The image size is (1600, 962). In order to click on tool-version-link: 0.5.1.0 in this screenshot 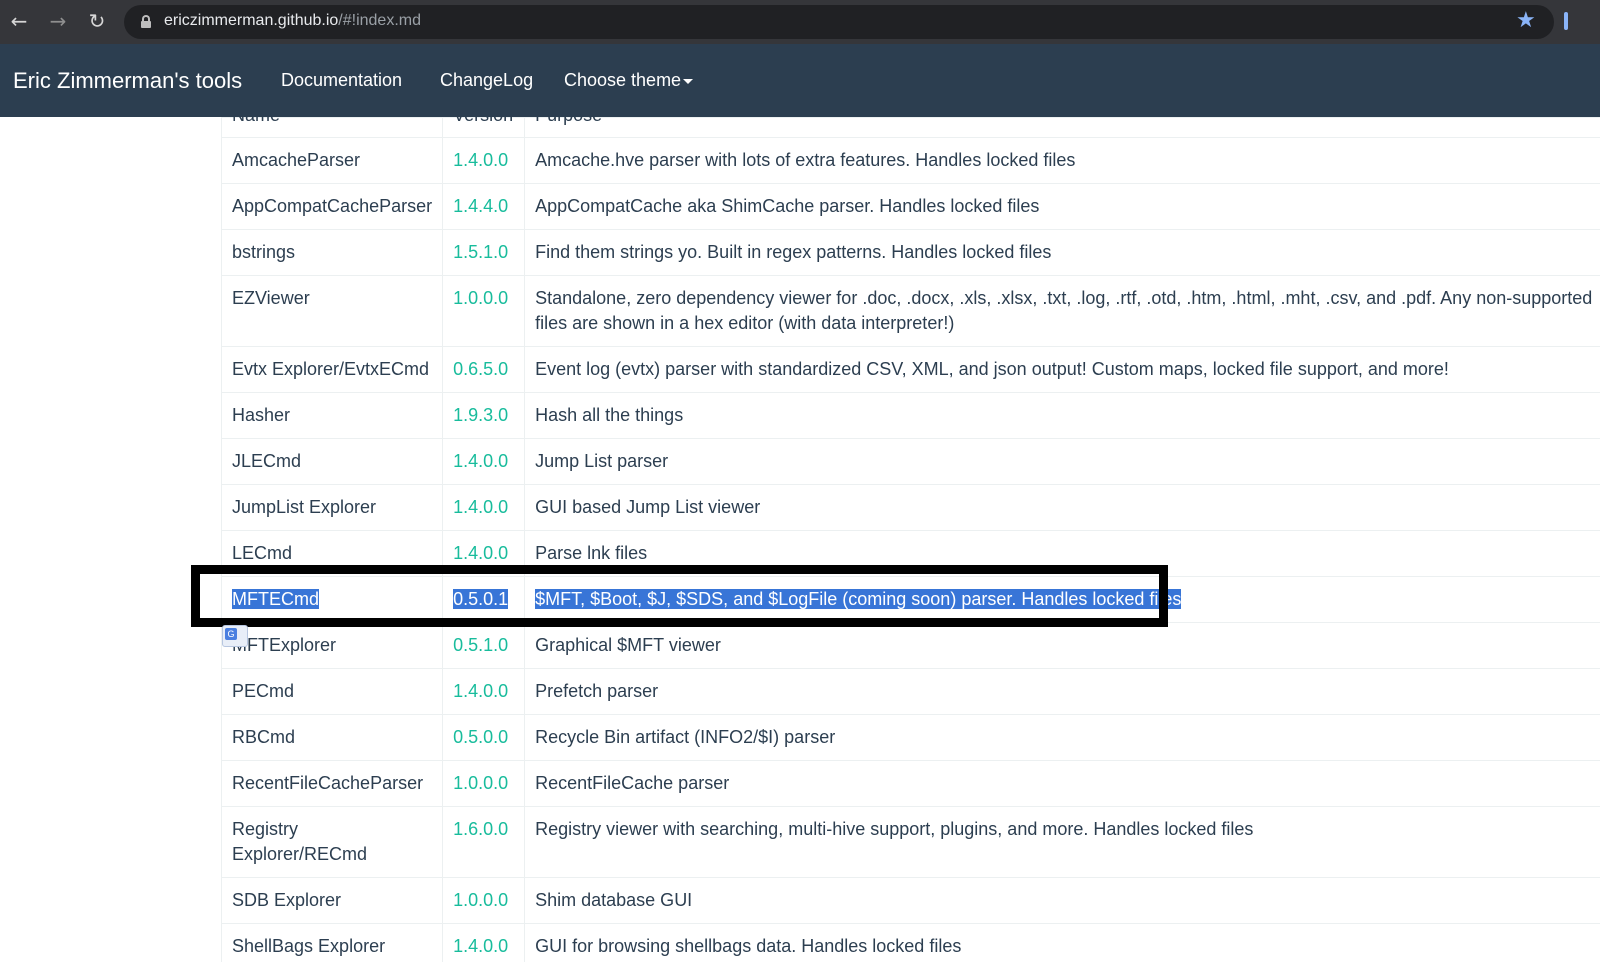, I will do `click(480, 645)`.